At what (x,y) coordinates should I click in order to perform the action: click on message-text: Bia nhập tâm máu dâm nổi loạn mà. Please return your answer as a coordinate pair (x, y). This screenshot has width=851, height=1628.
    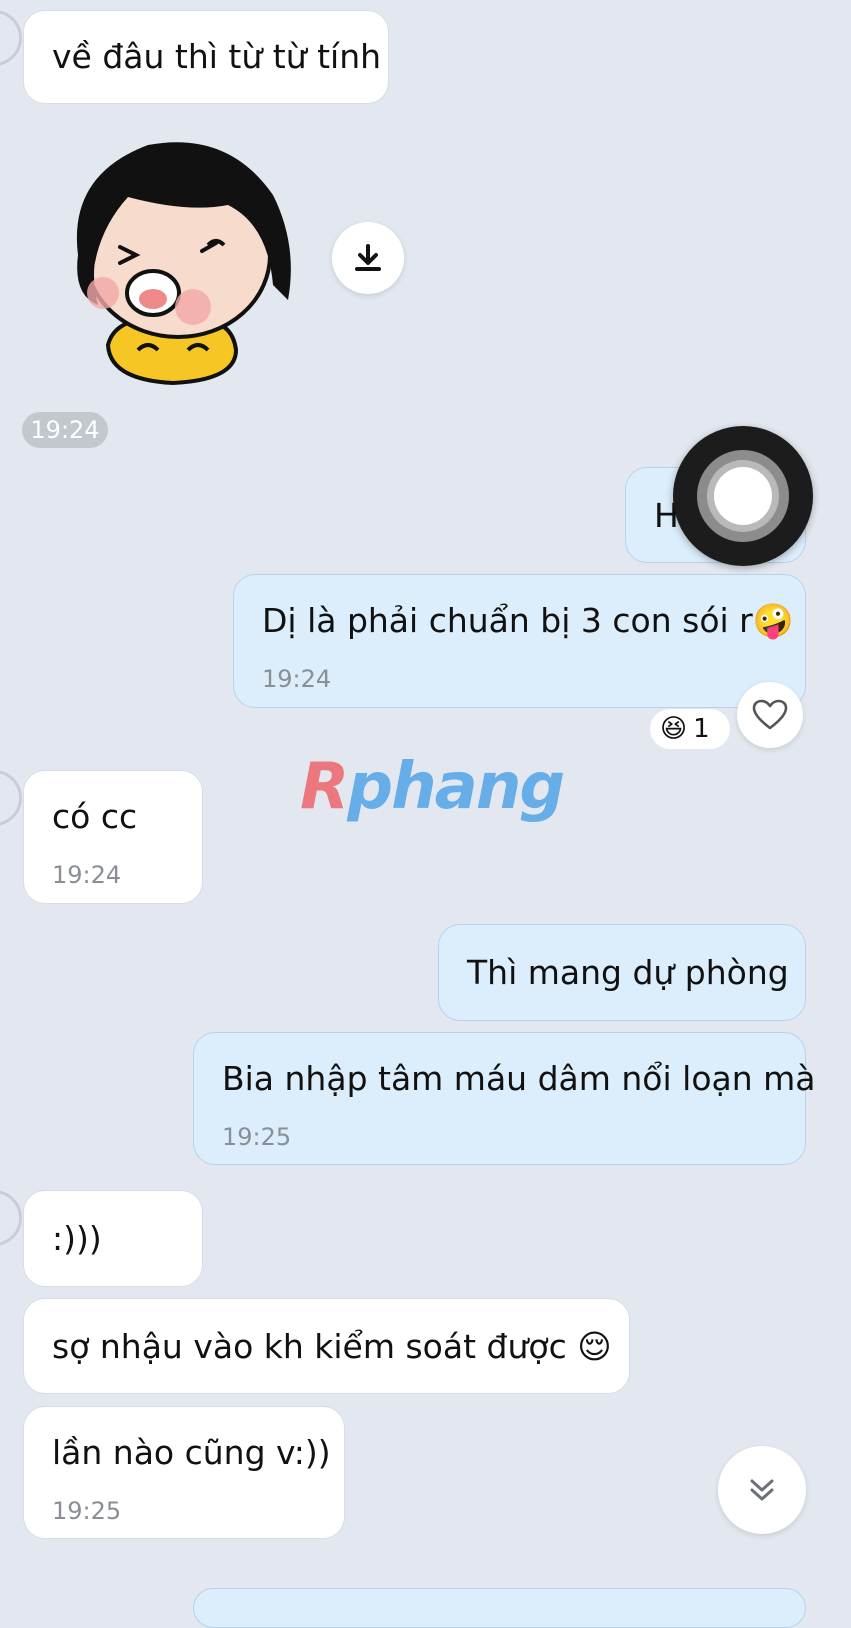
    Looking at the image, I should click on (519, 1078).